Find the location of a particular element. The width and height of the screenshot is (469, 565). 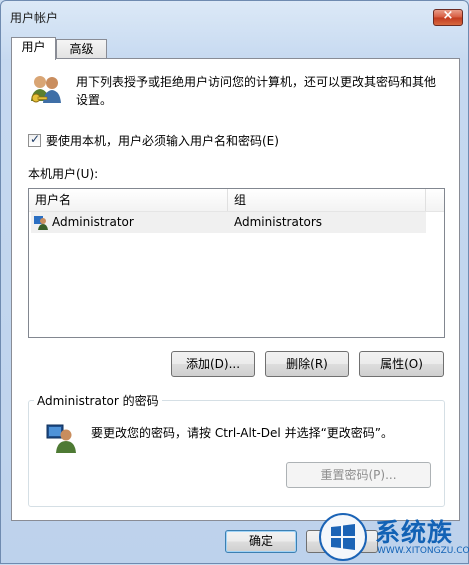

password-instructions: 要更改您的密码，请按 Ctrl-Alt-Del 并选择“更改密码”。 is located at coordinates (242, 433).